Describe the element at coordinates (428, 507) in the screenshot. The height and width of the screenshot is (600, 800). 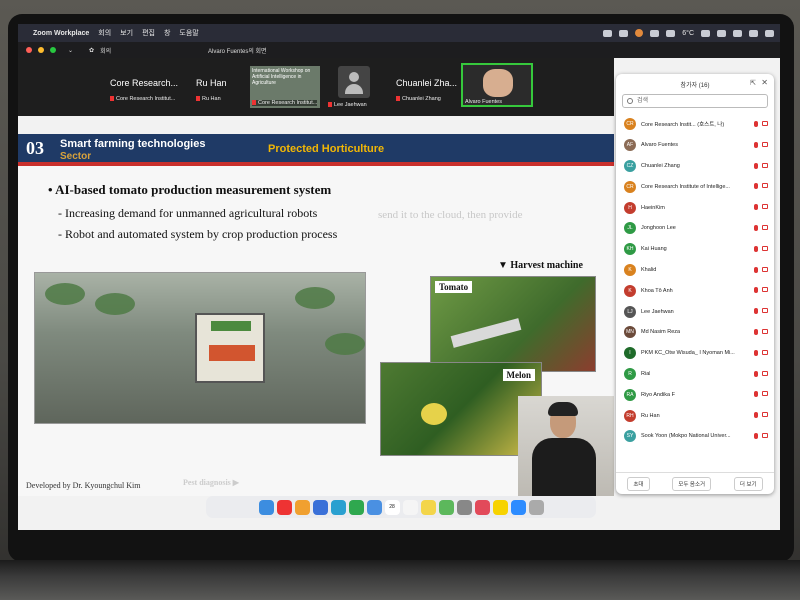
I see `notes-icon` at that location.